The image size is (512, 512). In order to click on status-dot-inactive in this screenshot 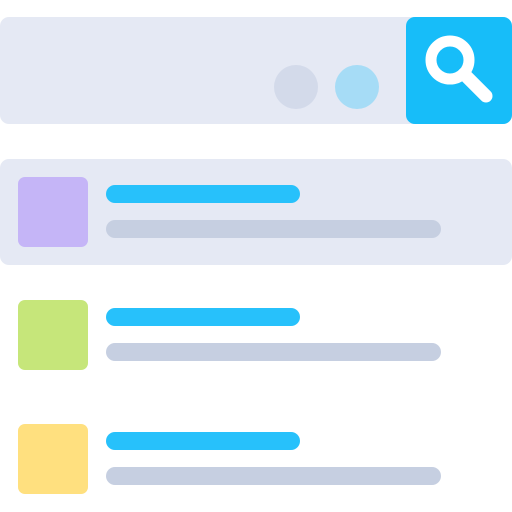, I will do `click(296, 87)`.